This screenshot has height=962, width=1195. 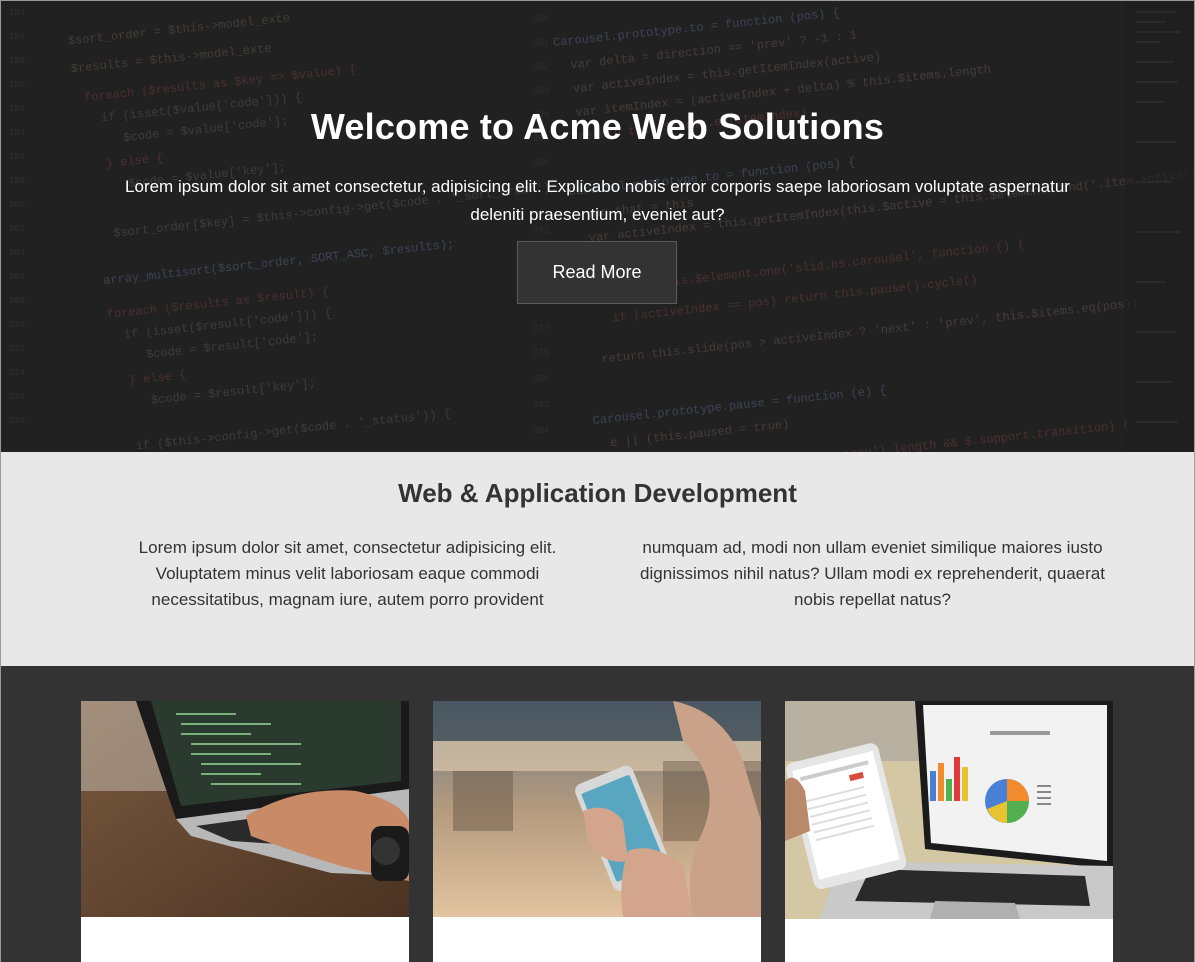 I want to click on gallery-card-phone, so click(x=597, y=831).